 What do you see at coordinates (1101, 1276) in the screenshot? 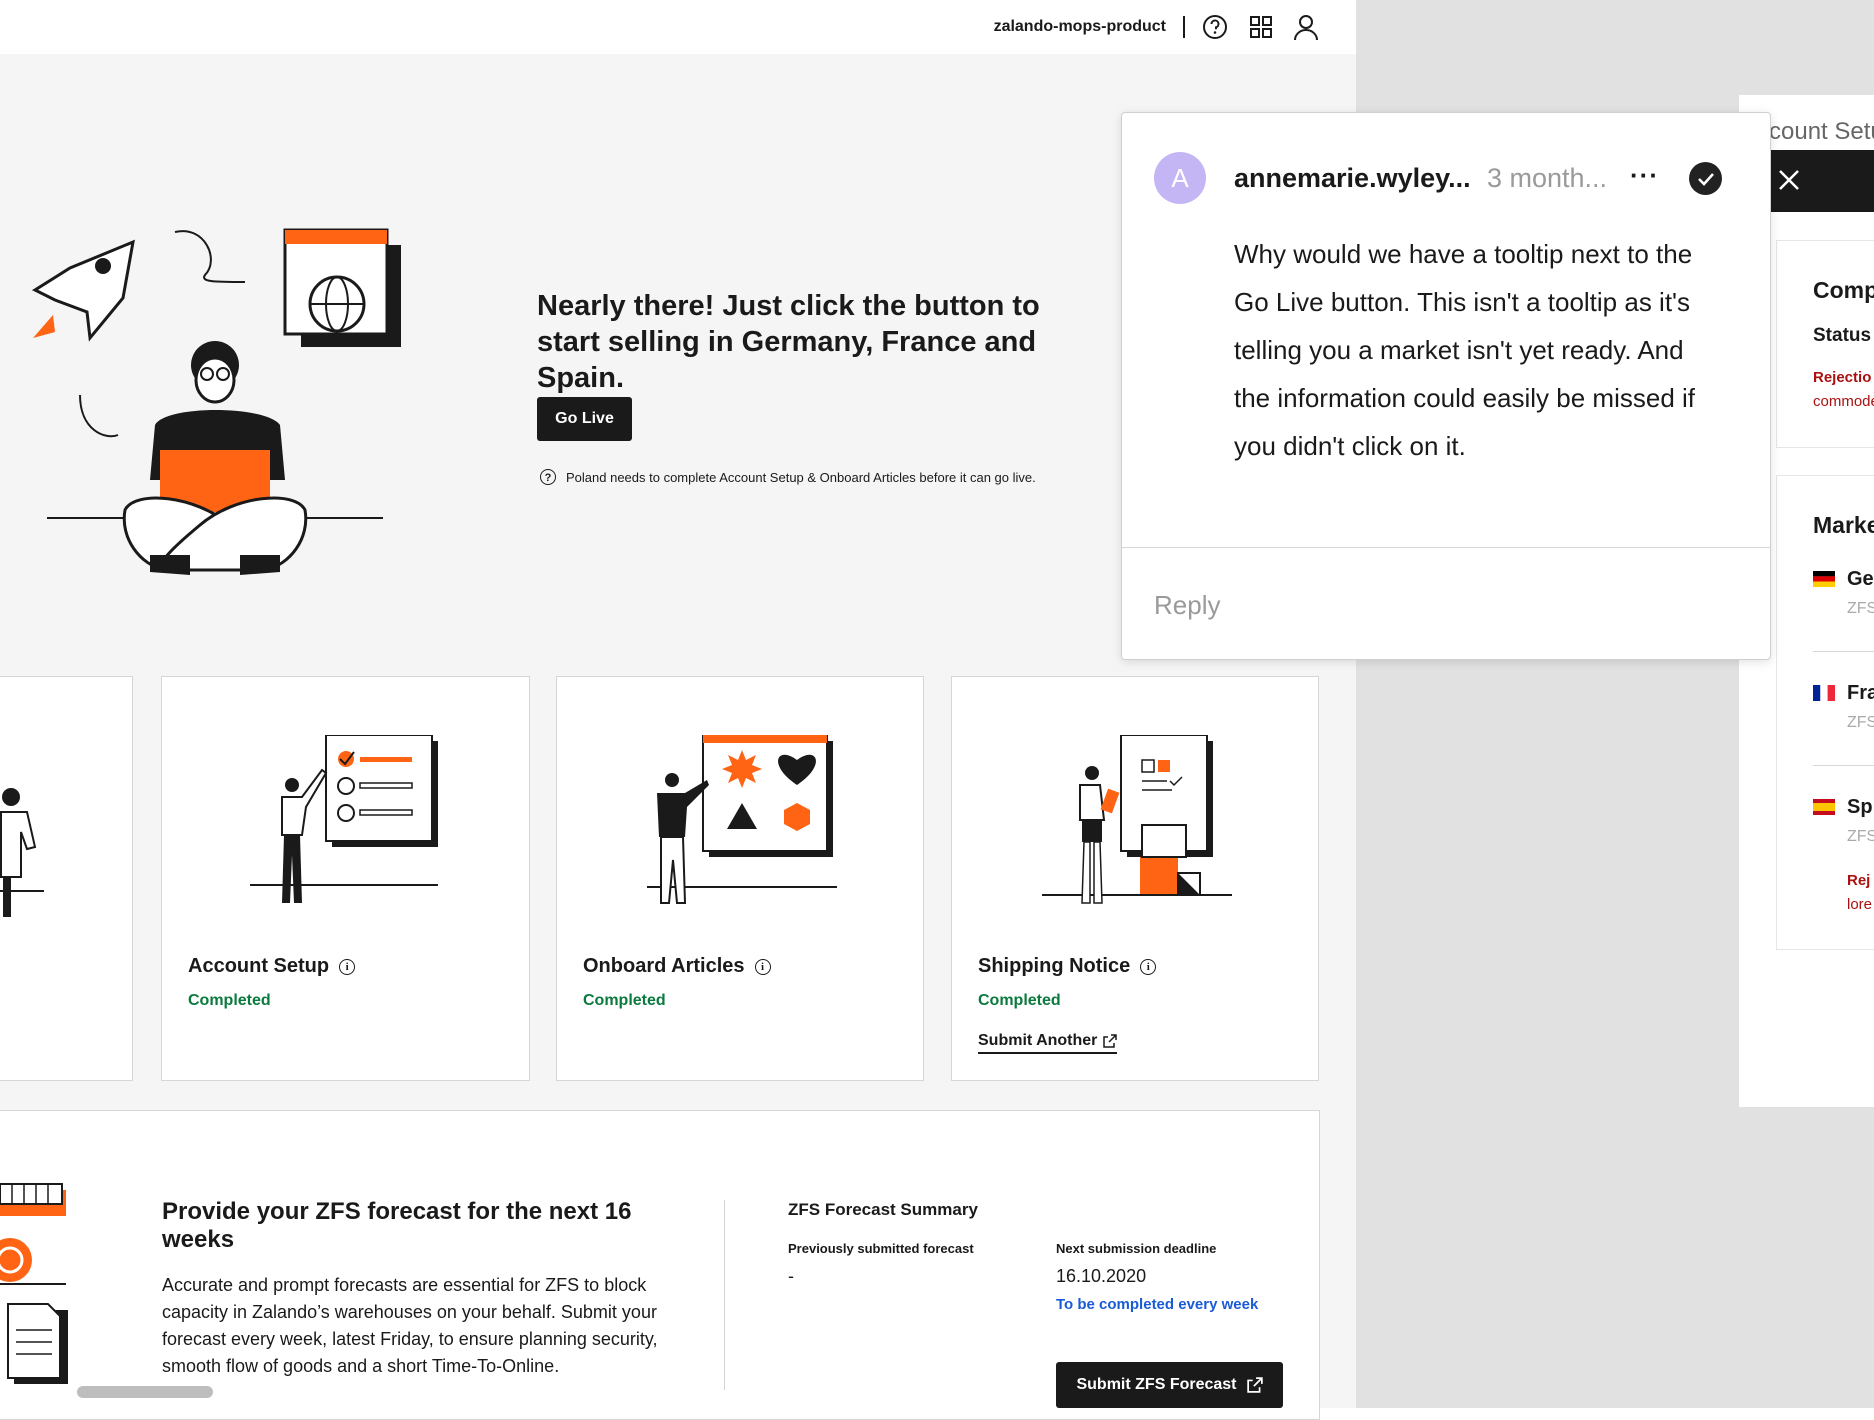
I see `next-deadline-value: 16.10.2020` at bounding box center [1101, 1276].